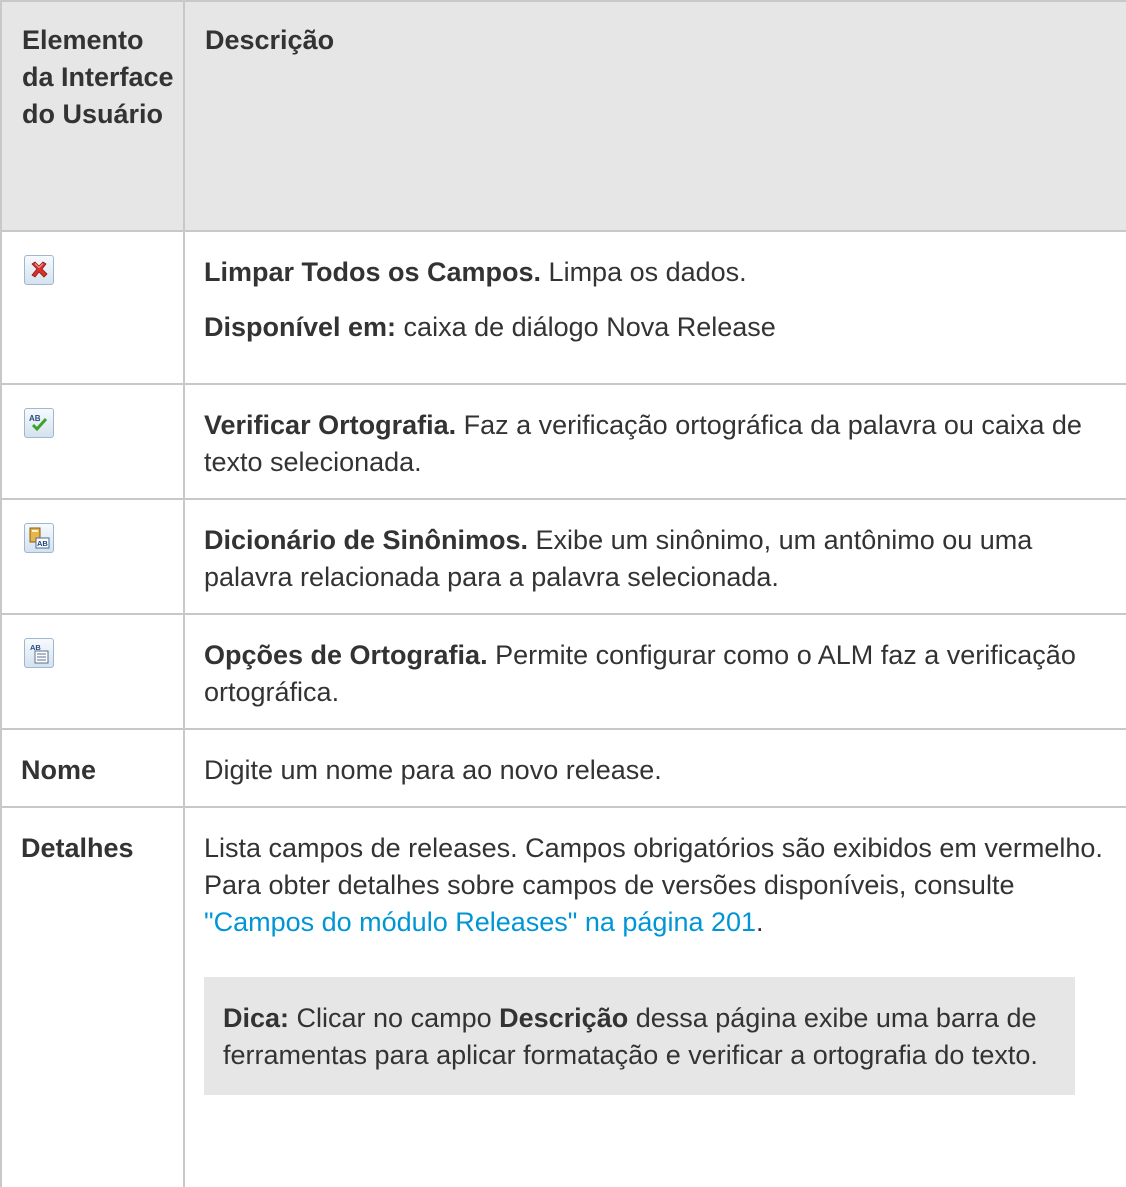 This screenshot has height=1187, width=1126. I want to click on table-cell-description: Digite um nome para ao novo release., so click(654, 767).